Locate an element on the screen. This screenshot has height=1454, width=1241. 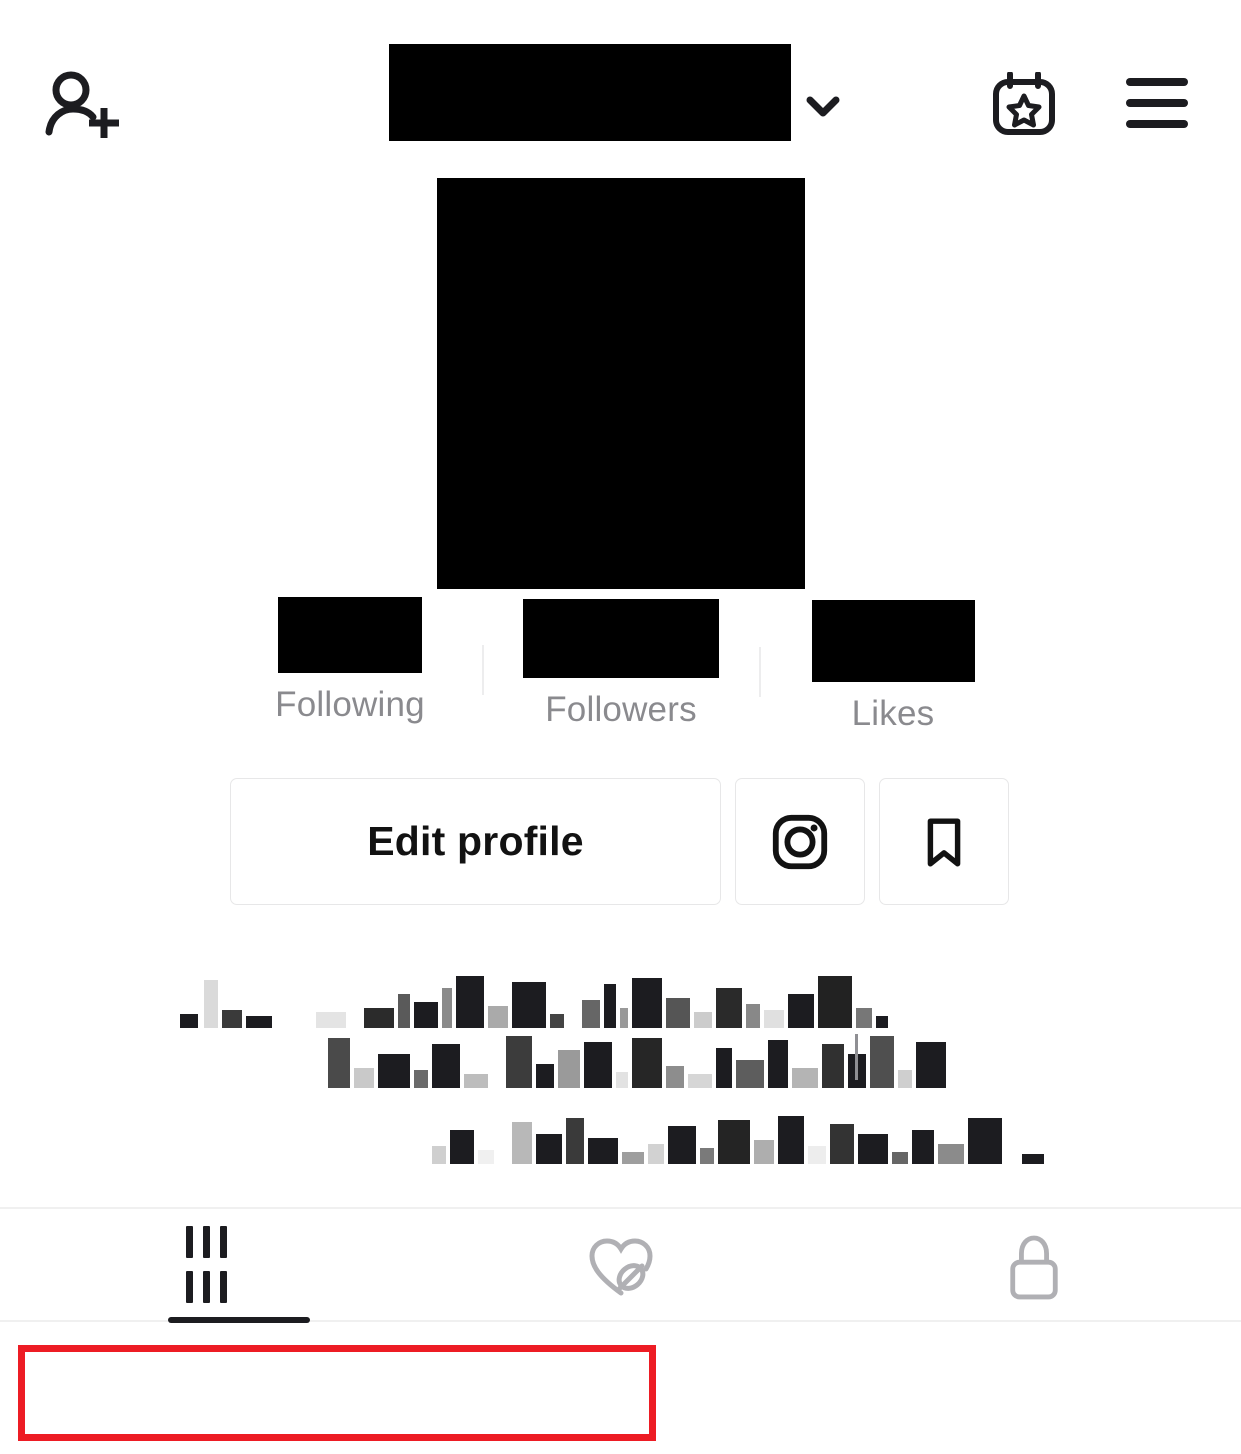
followers-label: Followers is located at coordinates (621, 709).